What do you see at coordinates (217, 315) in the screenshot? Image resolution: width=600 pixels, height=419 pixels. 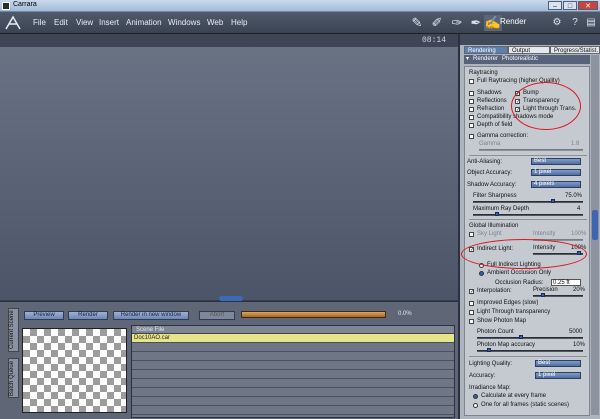 I see `abort-button: Abort` at bounding box center [217, 315].